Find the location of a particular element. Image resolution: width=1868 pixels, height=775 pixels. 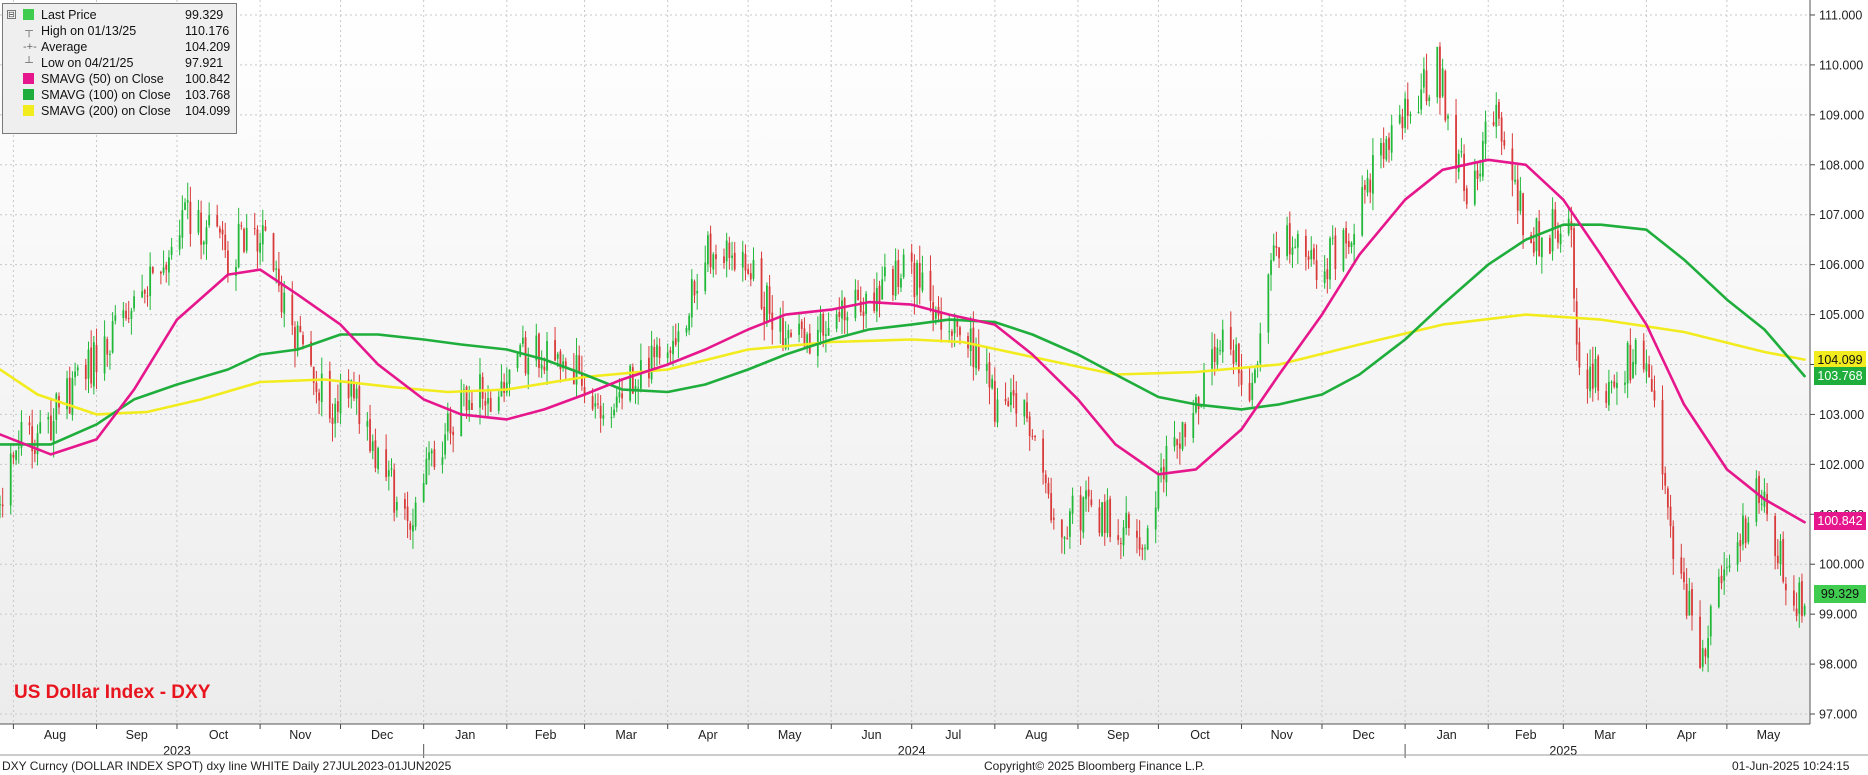

legend-value: 99.329 is located at coordinates (204, 15).